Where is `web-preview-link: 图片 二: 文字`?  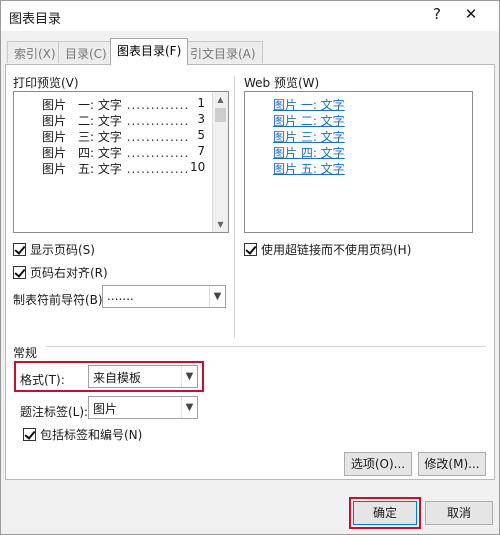 web-preview-link: 图片 二: 文字 is located at coordinates (309, 120).